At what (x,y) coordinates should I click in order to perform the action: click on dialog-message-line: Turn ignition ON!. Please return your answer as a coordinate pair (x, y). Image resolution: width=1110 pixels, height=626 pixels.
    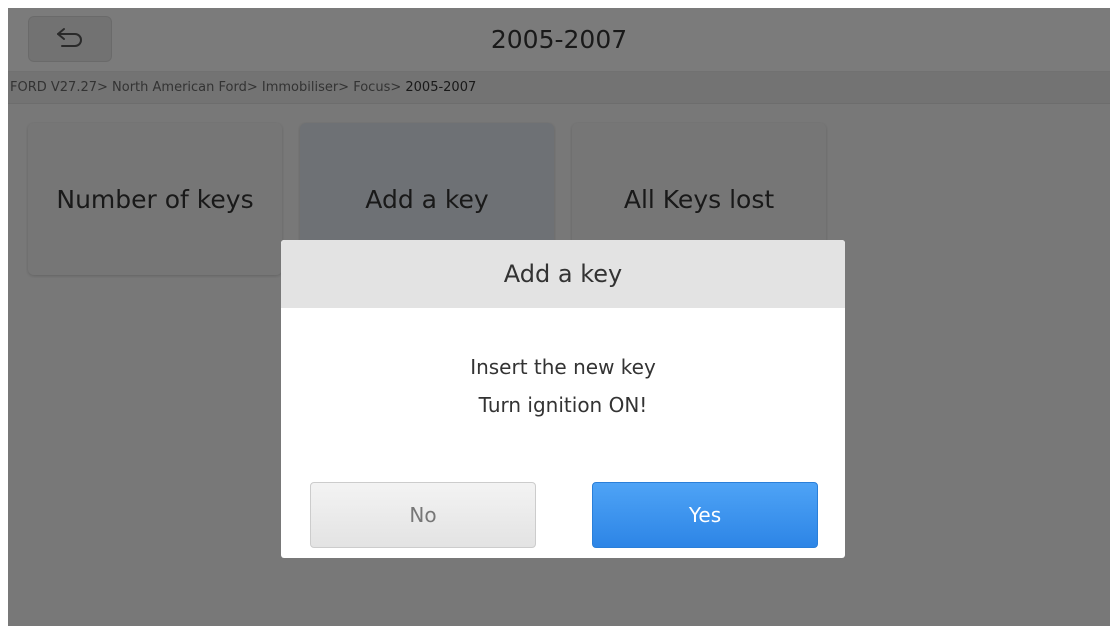
    Looking at the image, I should click on (563, 405).